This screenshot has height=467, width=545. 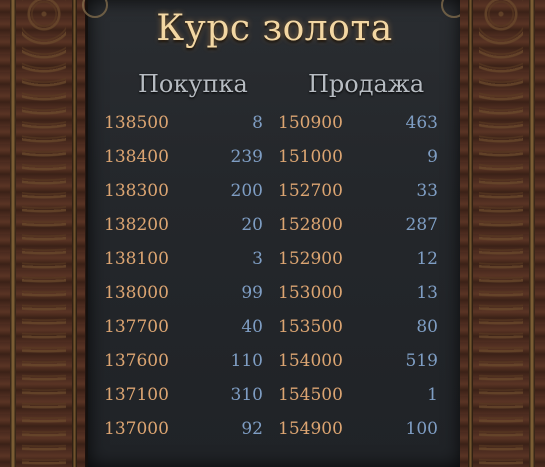 What do you see at coordinates (274, 259) in the screenshot?
I see `table-row: 138100 3 152900 12` at bounding box center [274, 259].